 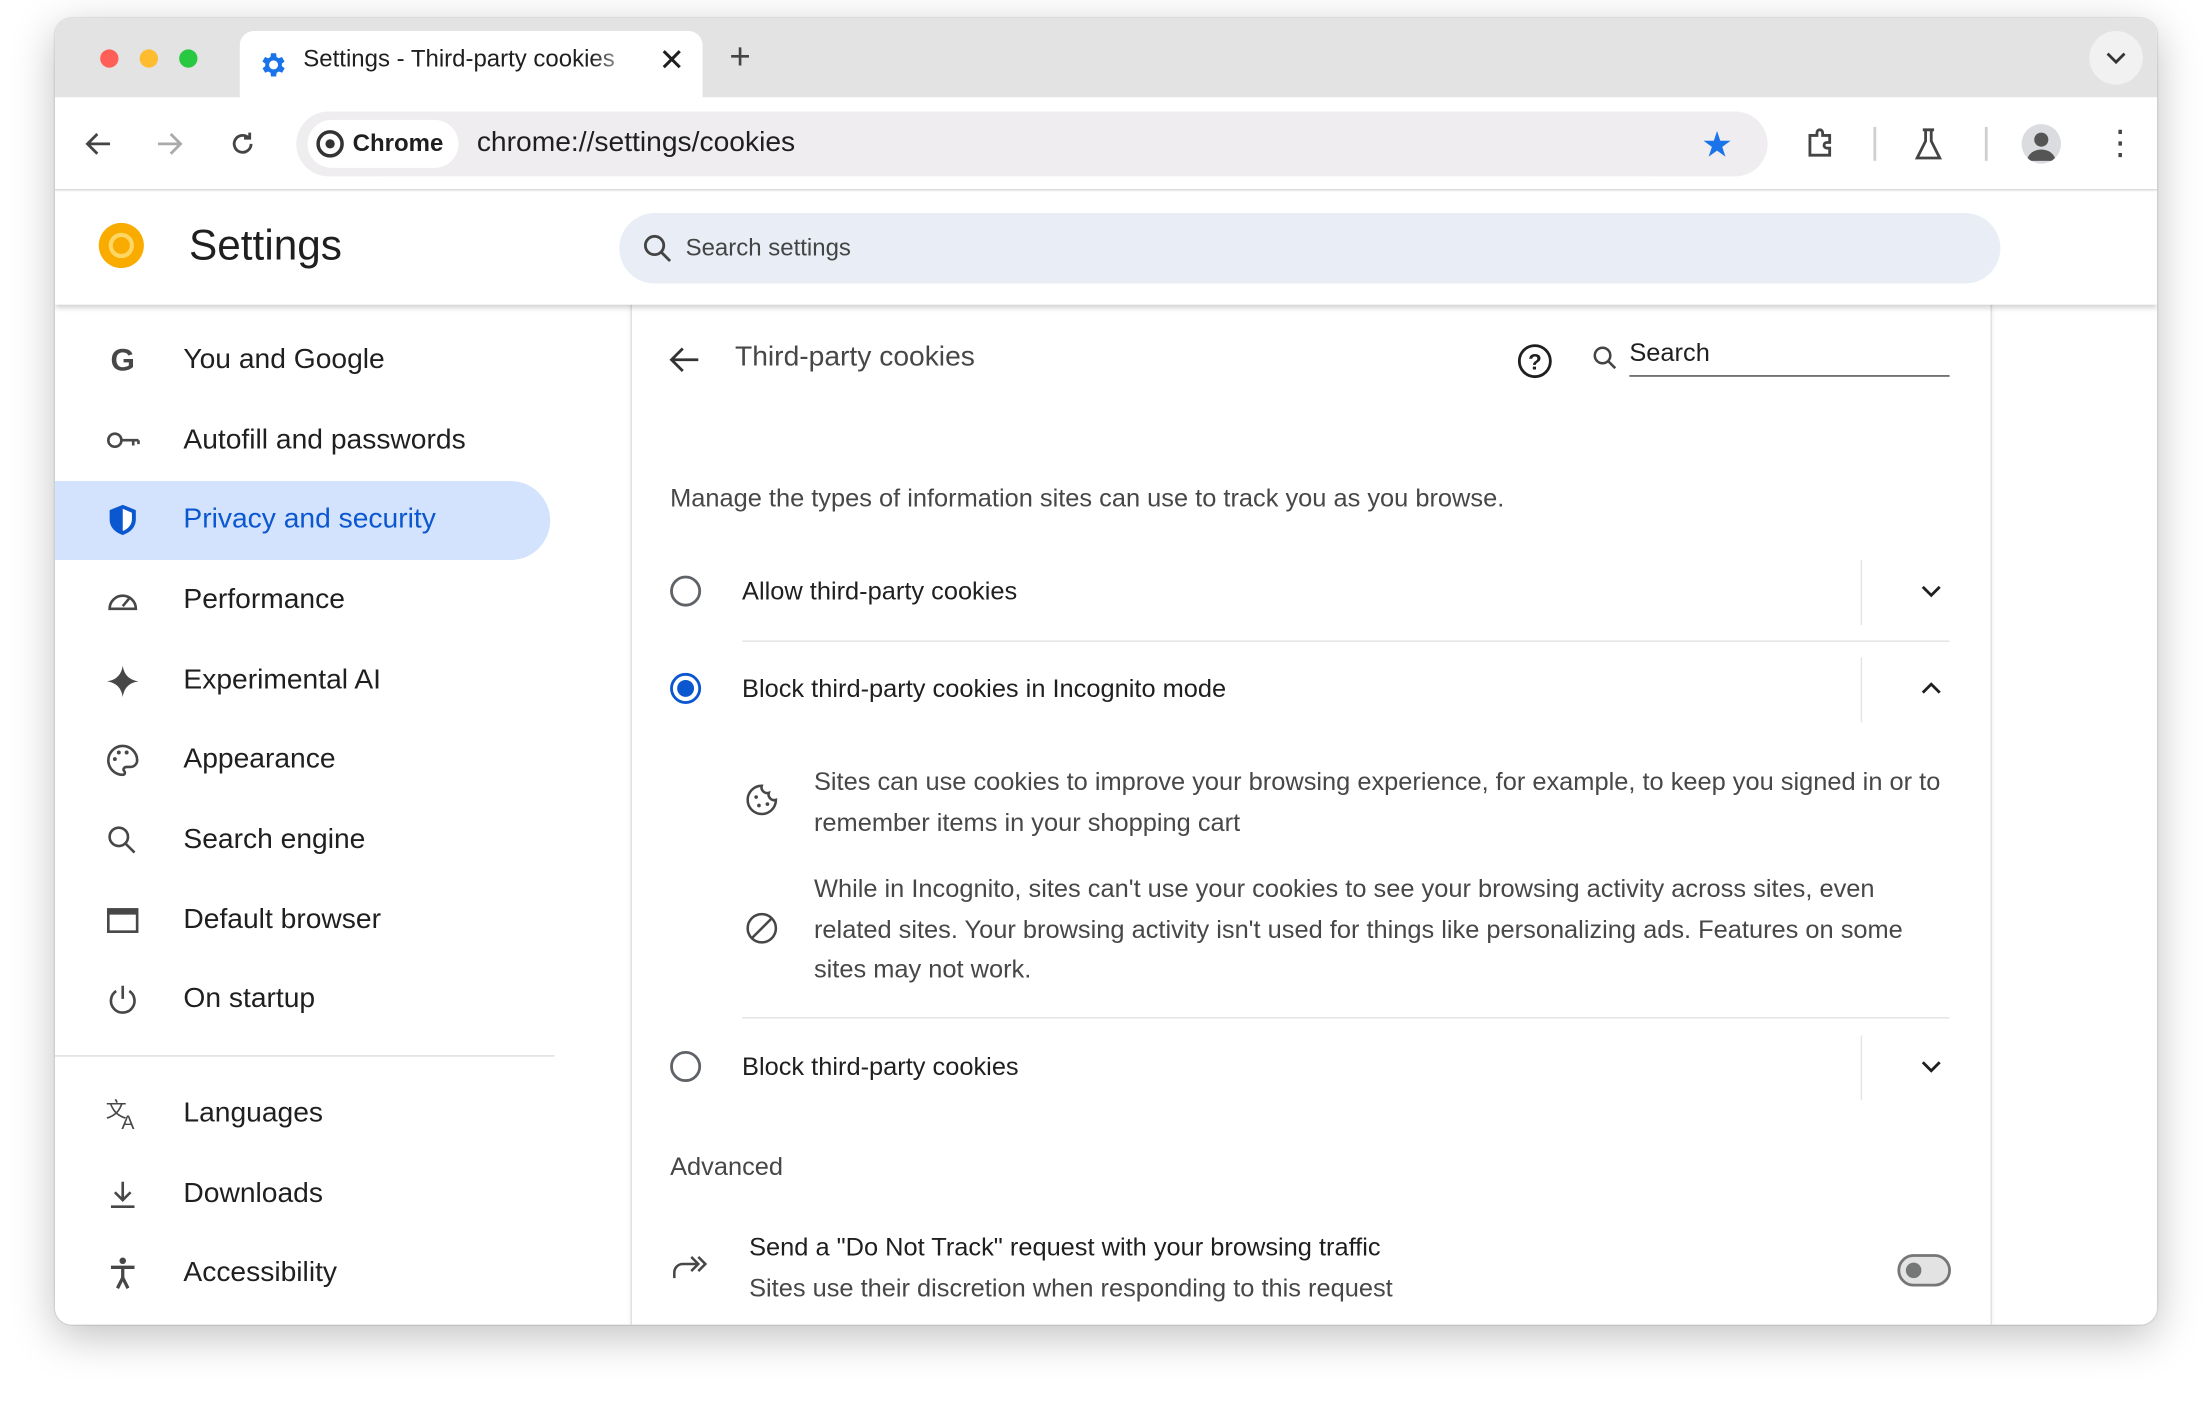 What do you see at coordinates (1311, 599) in the screenshot?
I see `option-allow-third-party: Allow third-party cookies` at bounding box center [1311, 599].